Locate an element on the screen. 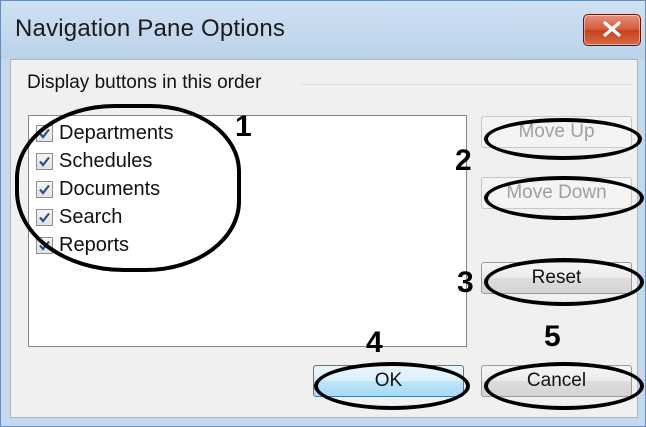 Image resolution: width=646 pixels, height=427 pixels. list-item-label: Schedules is located at coordinates (106, 160).